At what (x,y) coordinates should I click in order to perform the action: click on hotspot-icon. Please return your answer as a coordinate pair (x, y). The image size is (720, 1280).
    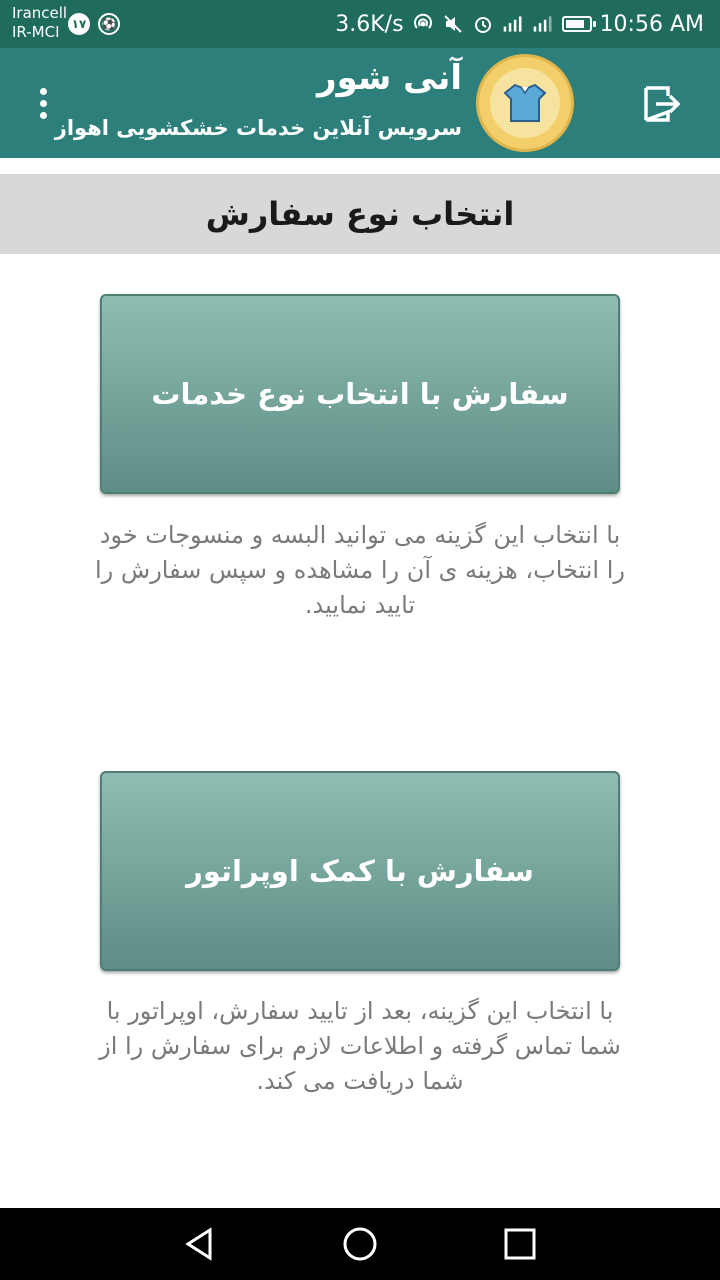
    Looking at the image, I should click on (423, 24).